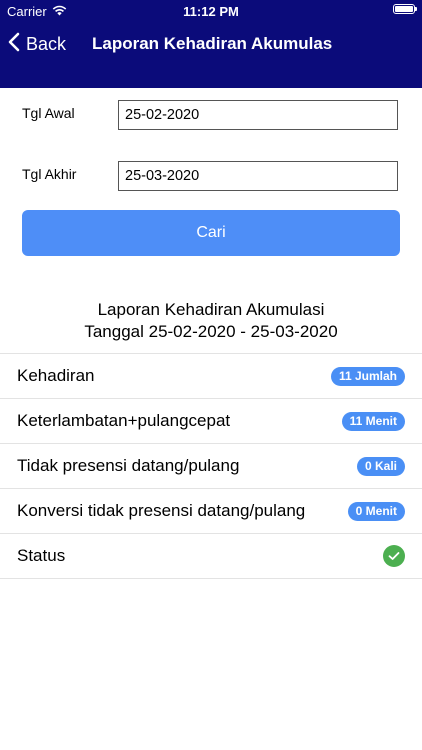 The height and width of the screenshot is (750, 422). Describe the element at coordinates (373, 421) in the screenshot. I see `count-badge: 11 Menit` at that location.